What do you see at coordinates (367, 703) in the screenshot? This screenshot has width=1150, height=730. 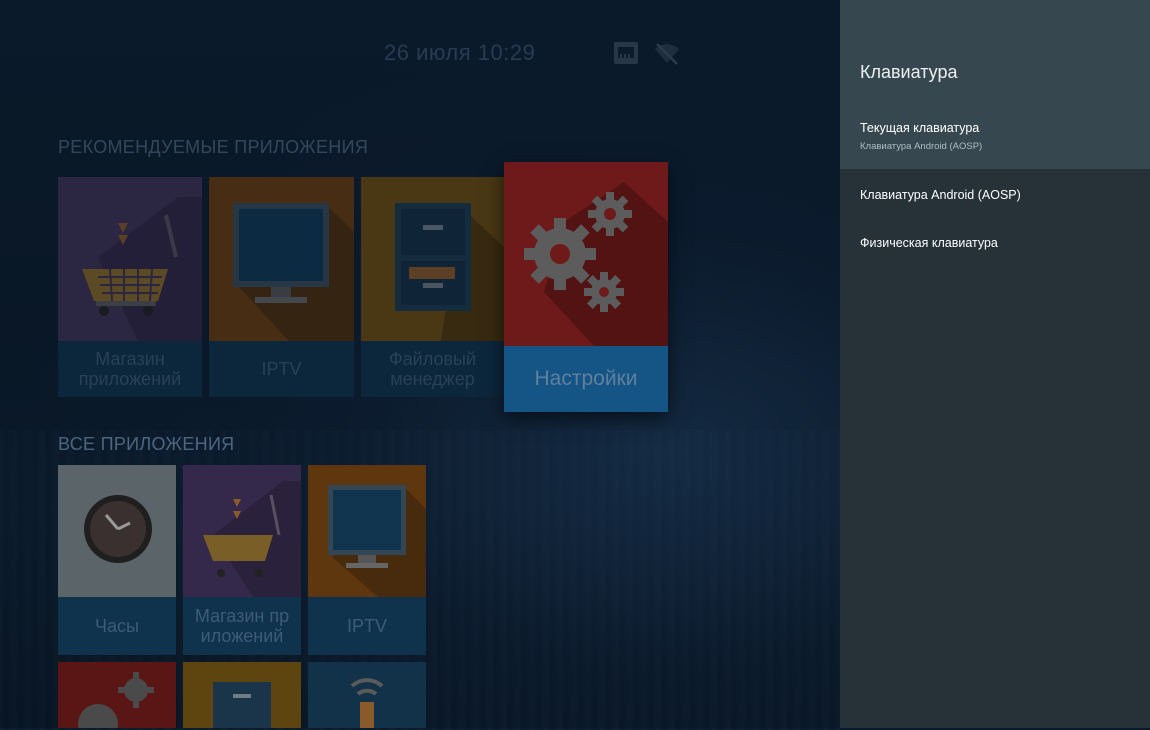 I see `wifi-remote-icon` at bounding box center [367, 703].